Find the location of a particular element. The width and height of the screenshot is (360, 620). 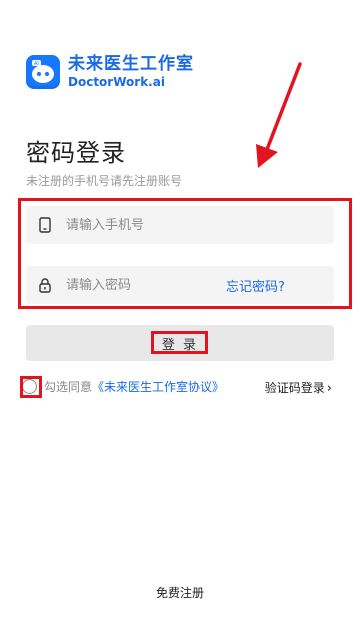

register-link: 免费注册 is located at coordinates (180, 592).